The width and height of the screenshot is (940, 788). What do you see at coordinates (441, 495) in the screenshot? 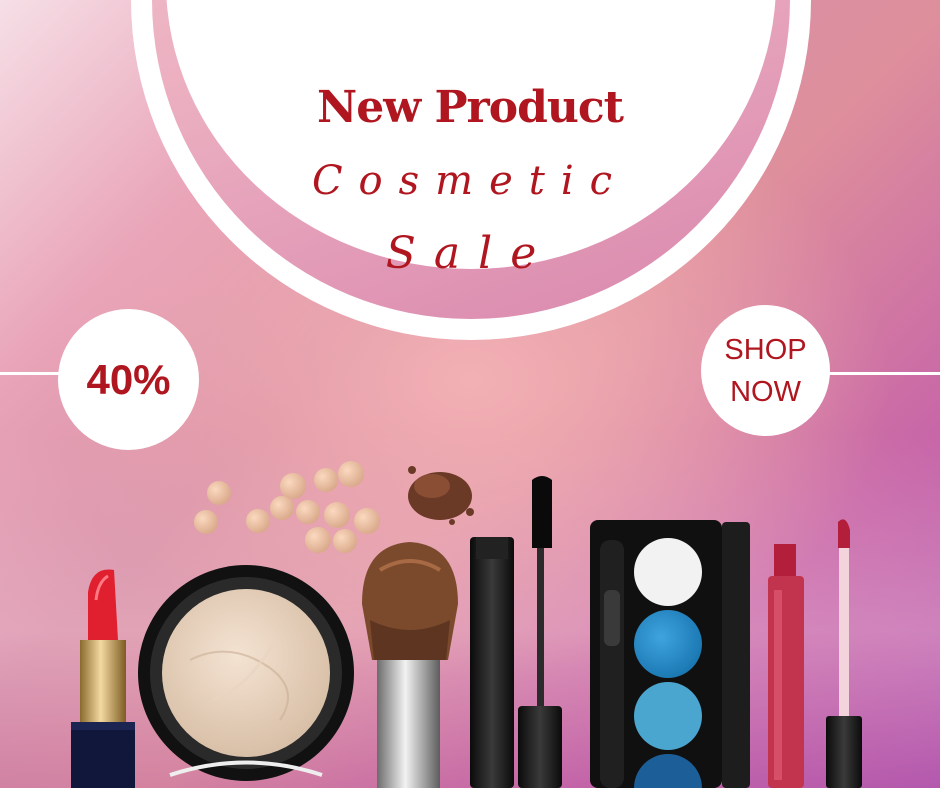
I see `loose-powder-icon` at bounding box center [441, 495].